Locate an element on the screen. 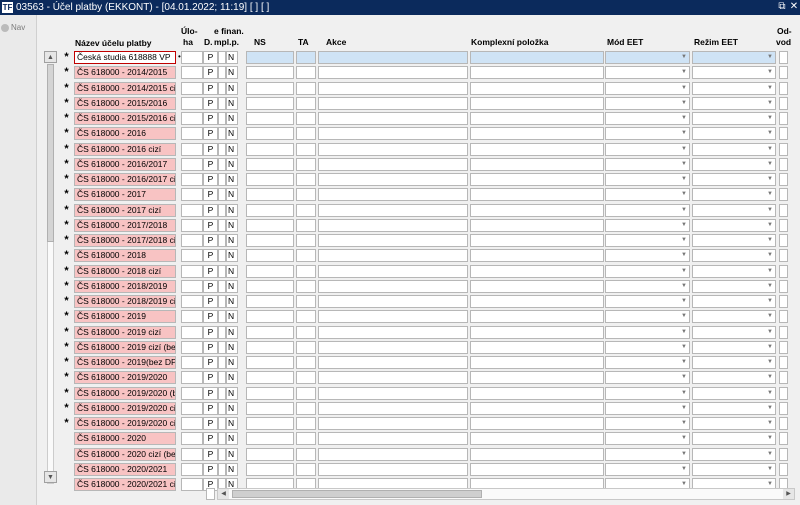 Image resolution: width=800 pixels, height=505 pixels. table-row: * ČS 618000 - 2019 cizí P N ▼ ▼ is located at coordinates (430, 332).